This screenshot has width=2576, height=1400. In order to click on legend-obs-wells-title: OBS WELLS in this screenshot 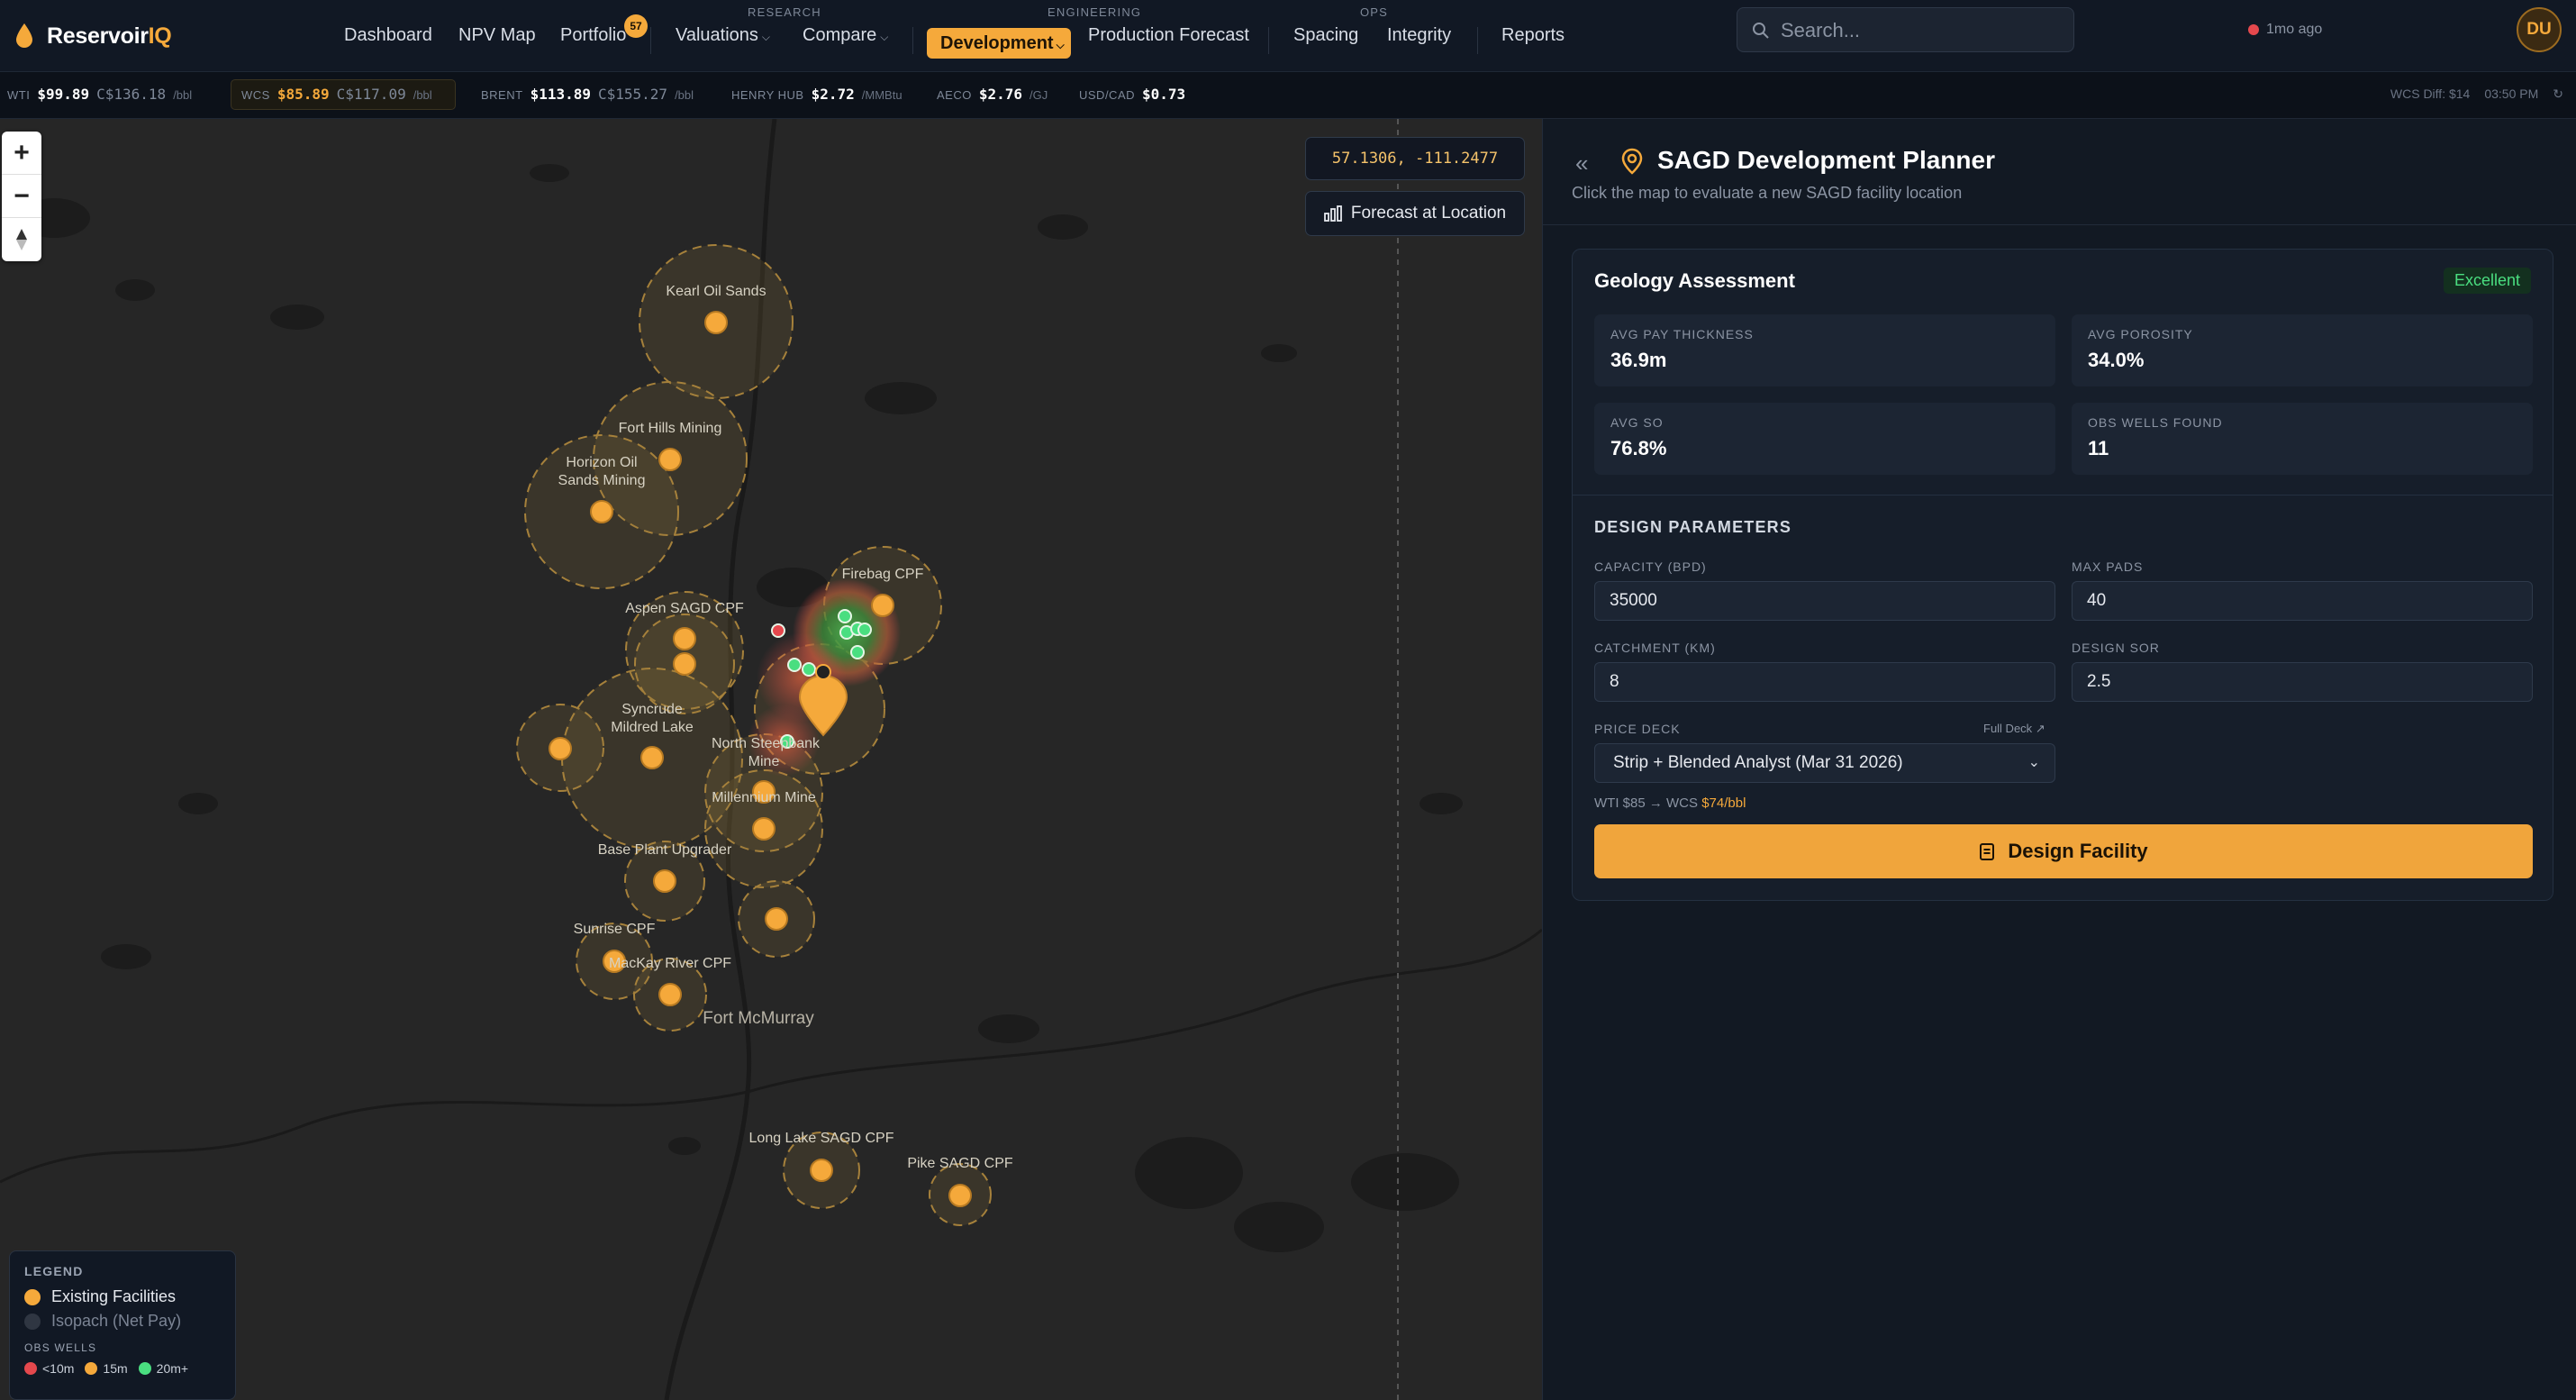, I will do `click(60, 1348)`.